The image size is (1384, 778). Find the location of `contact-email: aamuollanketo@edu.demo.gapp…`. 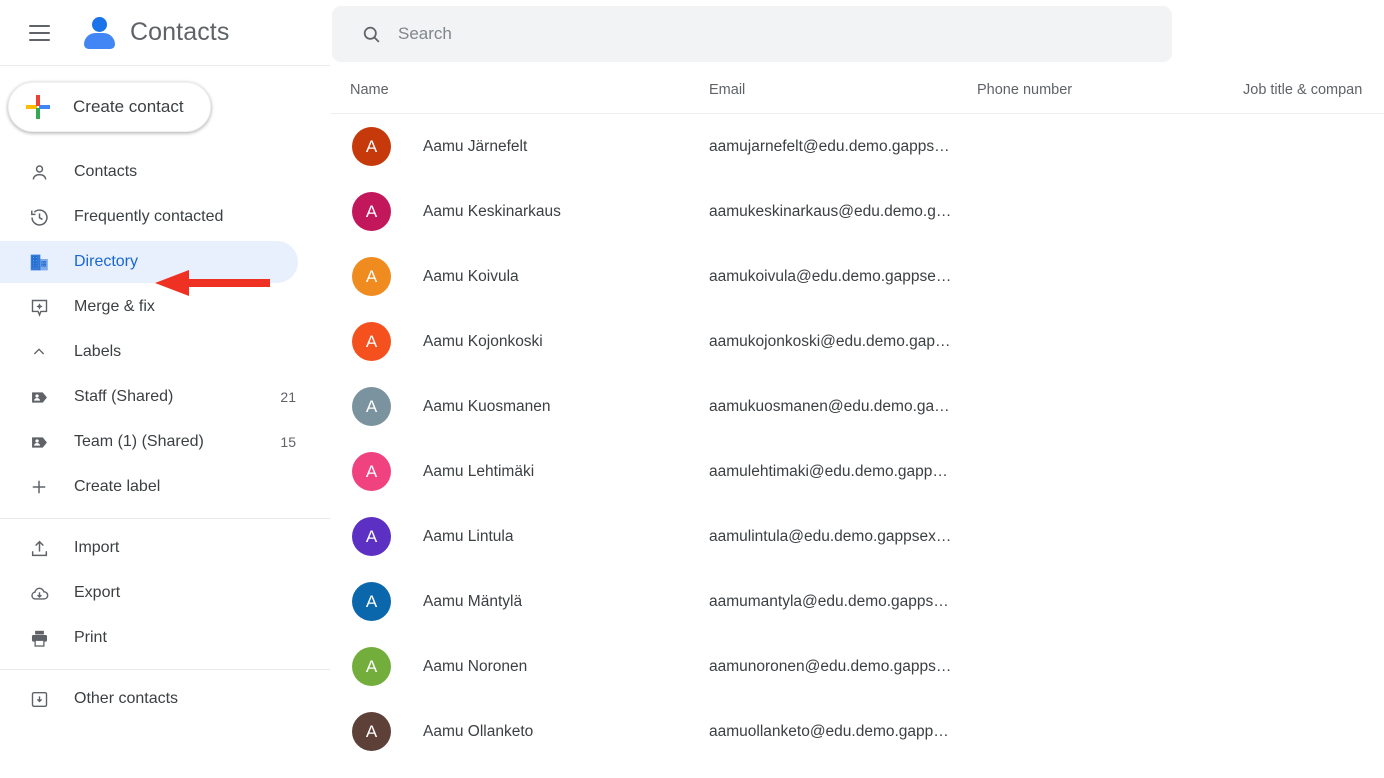

contact-email: aamuollanketo@edu.demo.gapp… is located at coordinates (829, 731).